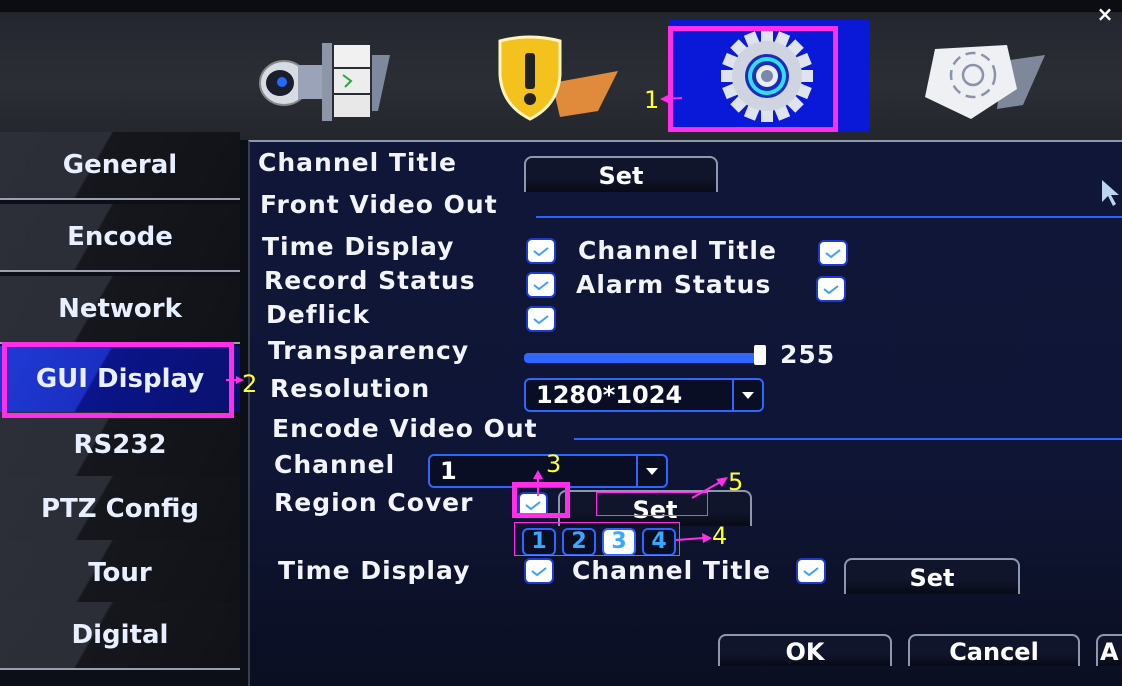 The height and width of the screenshot is (686, 1122). Describe the element at coordinates (805, 650) in the screenshot. I see `ok-button: OK` at that location.